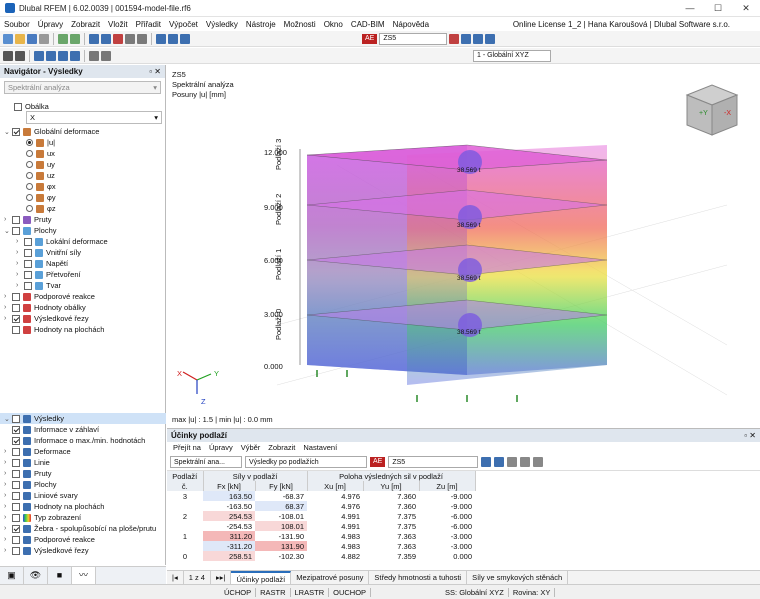  Describe the element at coordinates (118, 38) in the screenshot. I see `calculate-icon` at that location.